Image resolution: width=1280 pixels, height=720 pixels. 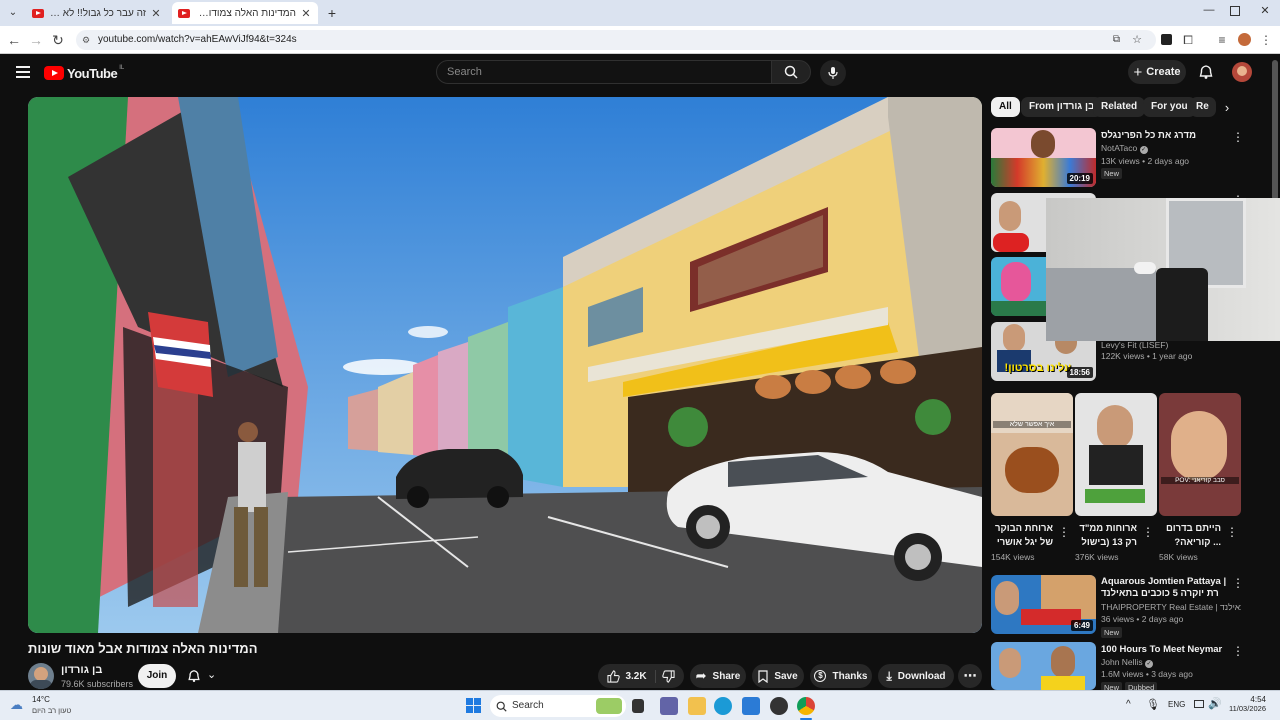 I want to click on clock: 4:54 11/03/2026, so click(x=1244, y=704).